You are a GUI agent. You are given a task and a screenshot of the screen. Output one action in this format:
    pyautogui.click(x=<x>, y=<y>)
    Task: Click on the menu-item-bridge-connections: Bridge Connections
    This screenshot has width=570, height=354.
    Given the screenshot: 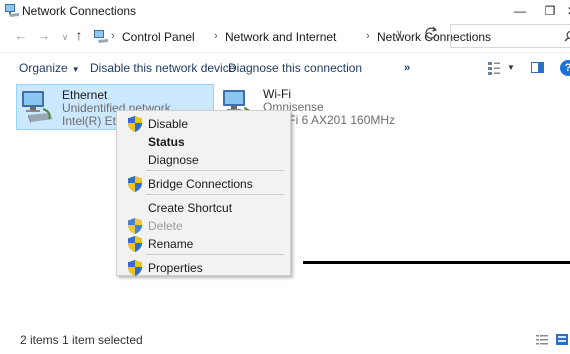 What is the action you would take?
    pyautogui.click(x=203, y=184)
    